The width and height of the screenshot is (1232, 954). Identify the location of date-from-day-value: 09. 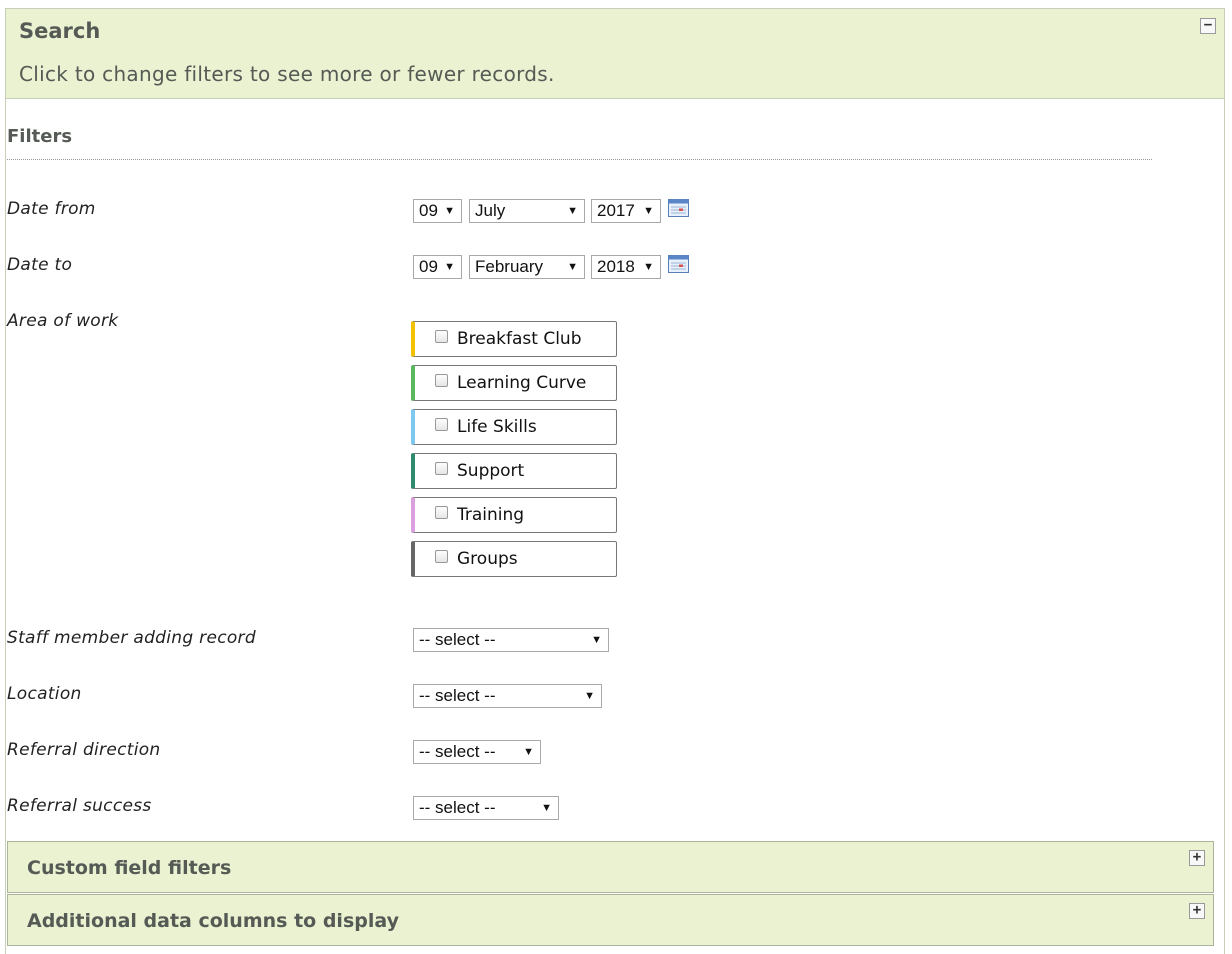
(428, 210).